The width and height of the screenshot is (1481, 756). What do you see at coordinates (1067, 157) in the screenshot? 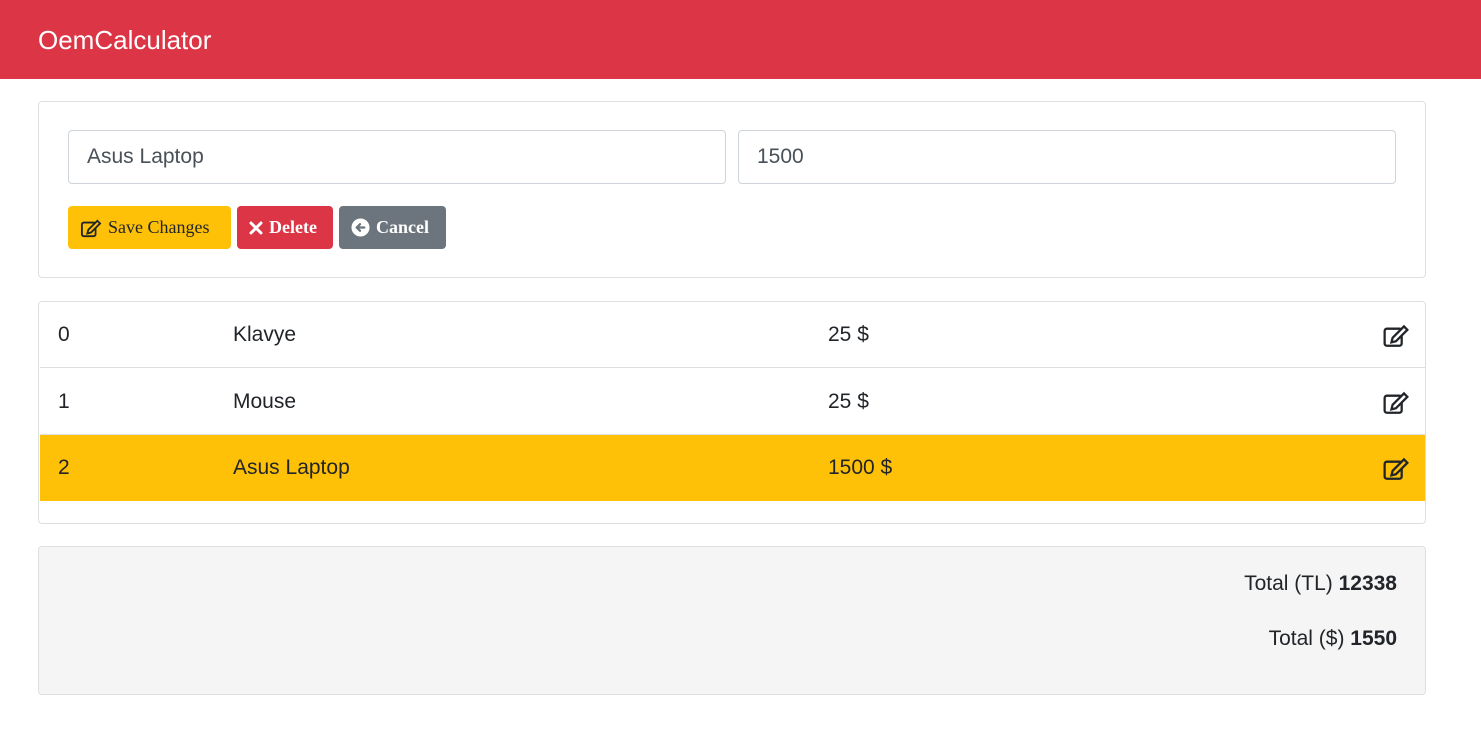
I see `item-price-input` at bounding box center [1067, 157].